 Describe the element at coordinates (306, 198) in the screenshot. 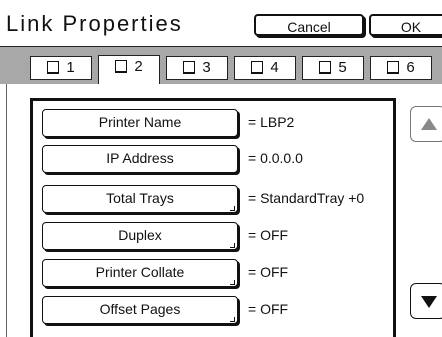

I see `total-trays-value: = StandardTray +0` at that location.